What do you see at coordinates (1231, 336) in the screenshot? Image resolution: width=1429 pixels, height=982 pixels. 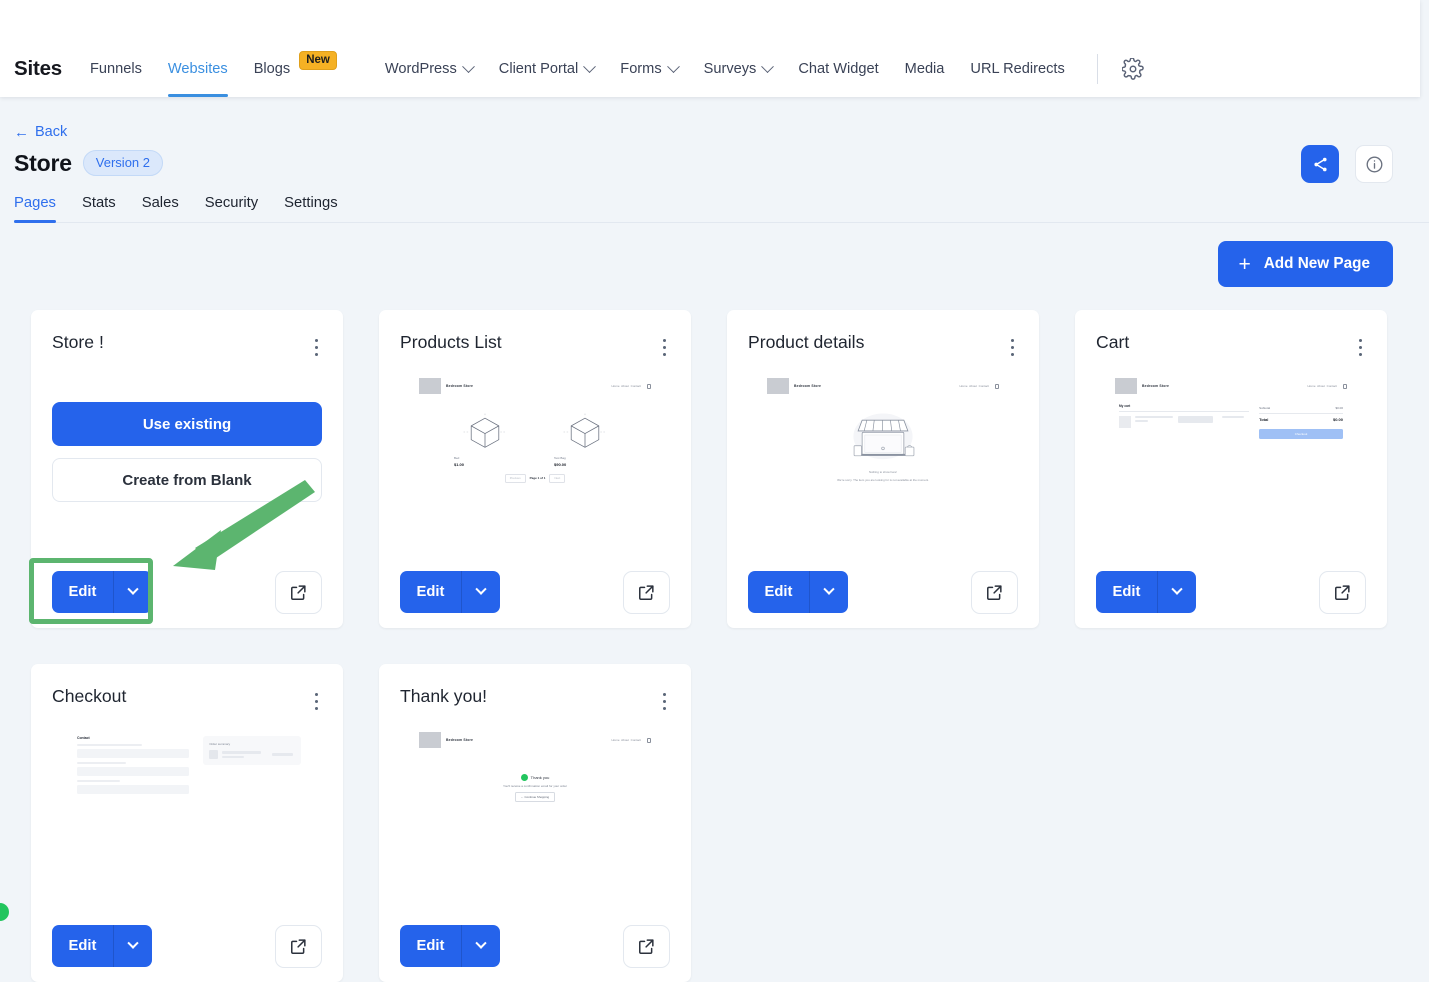 I see `card-header: Cart` at bounding box center [1231, 336].